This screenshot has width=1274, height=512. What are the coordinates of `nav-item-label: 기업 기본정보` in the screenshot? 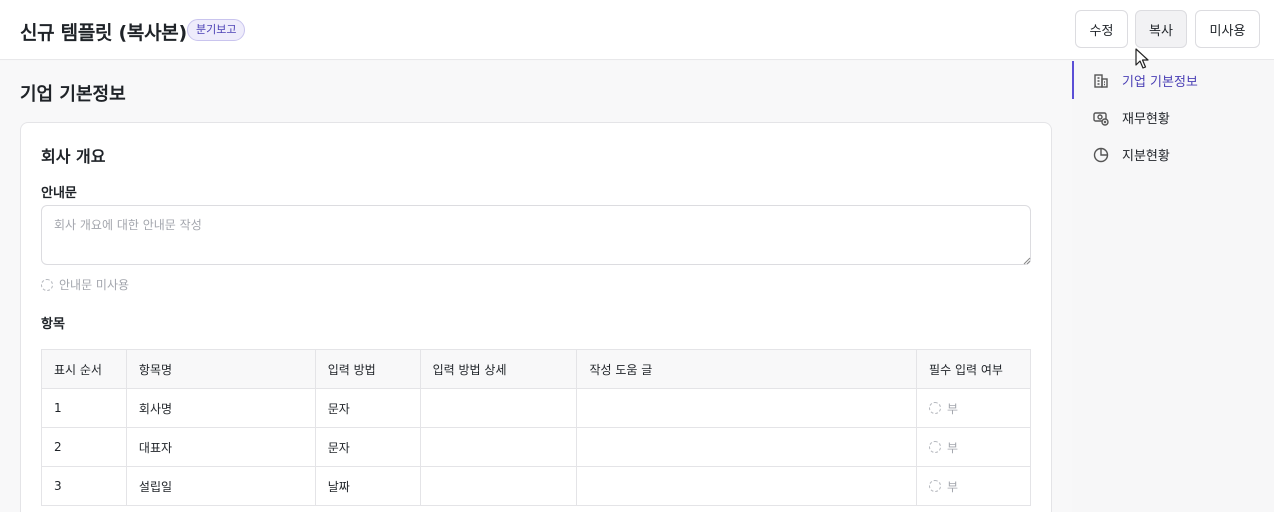 It's located at (1160, 82).